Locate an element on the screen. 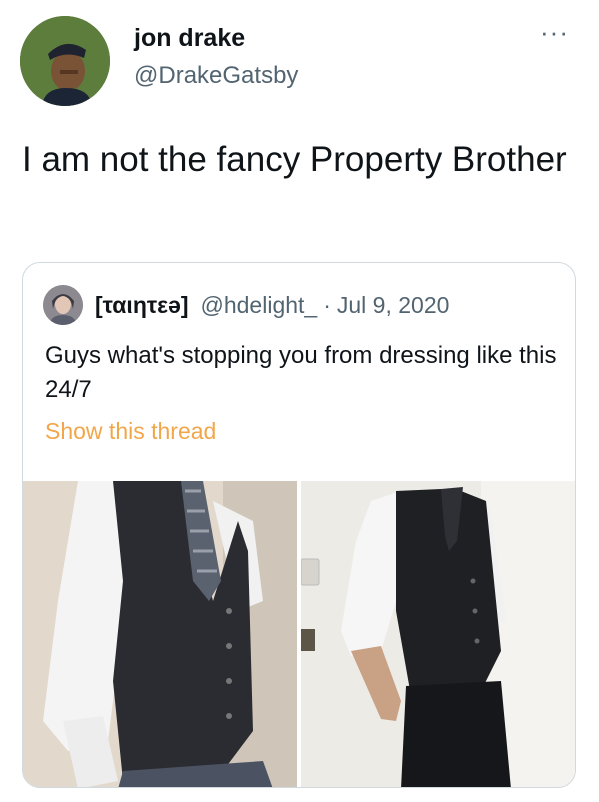 The height and width of the screenshot is (802, 599). show-thread-link: Show this thread is located at coordinates (130, 431).